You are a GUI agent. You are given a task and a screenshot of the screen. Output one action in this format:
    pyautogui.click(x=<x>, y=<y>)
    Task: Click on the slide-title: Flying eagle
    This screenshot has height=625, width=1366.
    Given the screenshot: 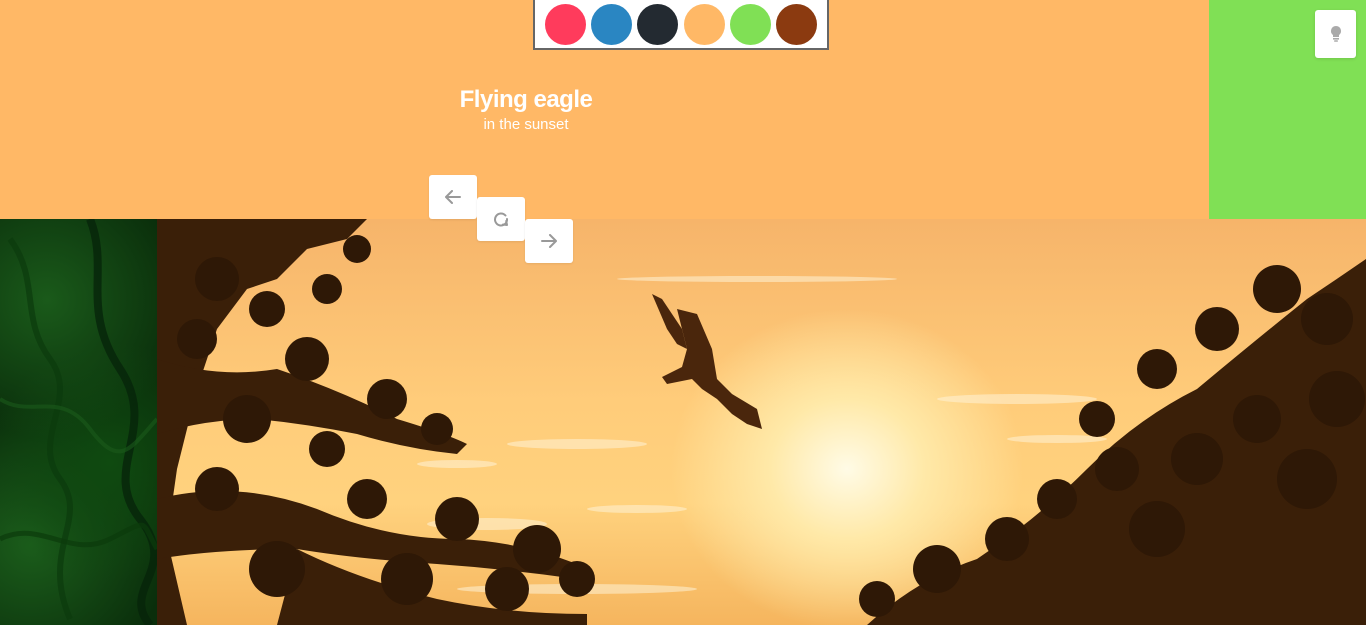 What is the action you would take?
    pyautogui.click(x=526, y=99)
    